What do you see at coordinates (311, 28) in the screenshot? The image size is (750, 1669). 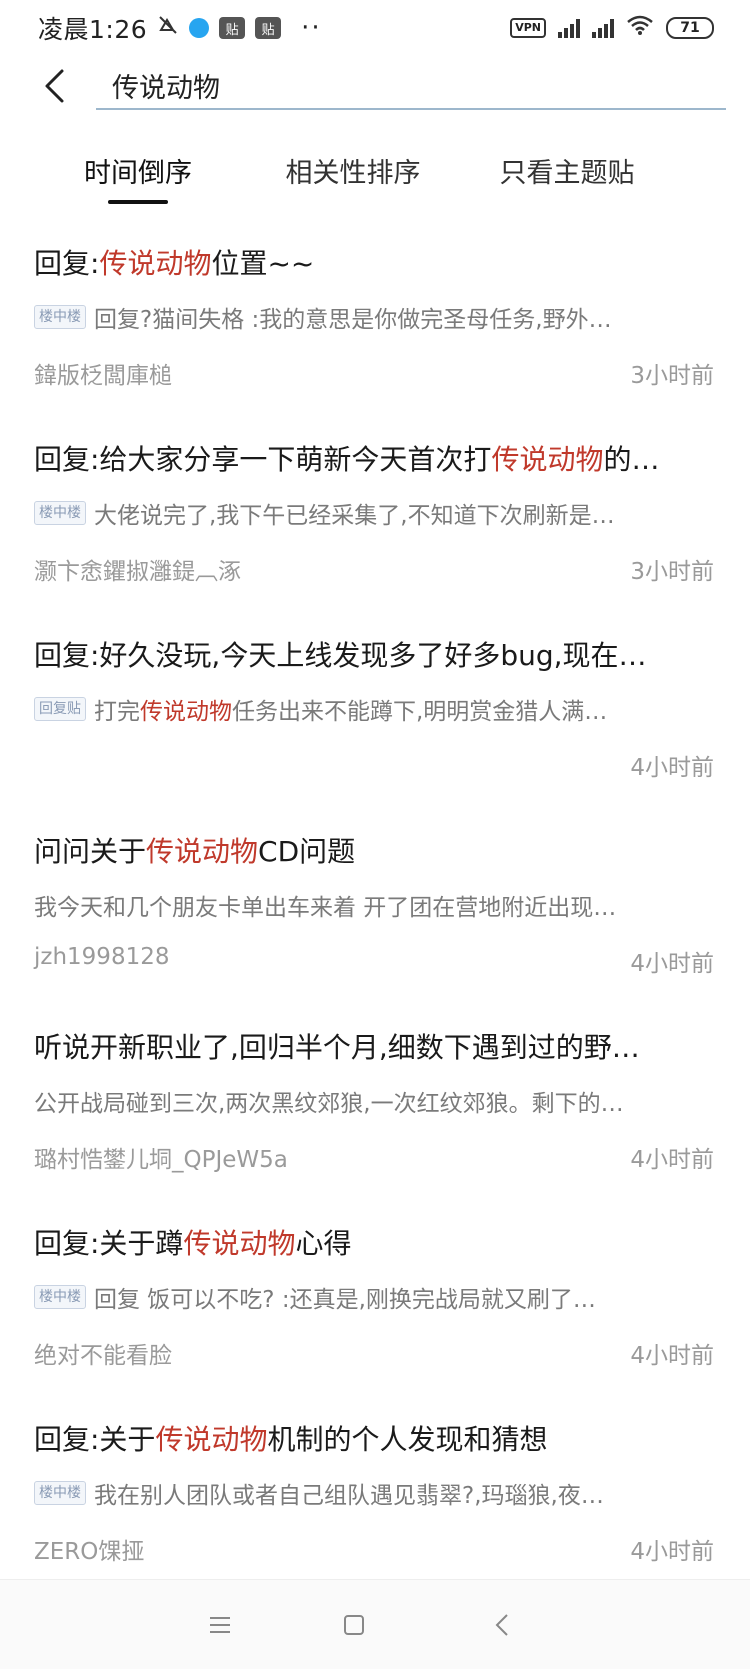 I see `more-notifications-icon: ··` at bounding box center [311, 28].